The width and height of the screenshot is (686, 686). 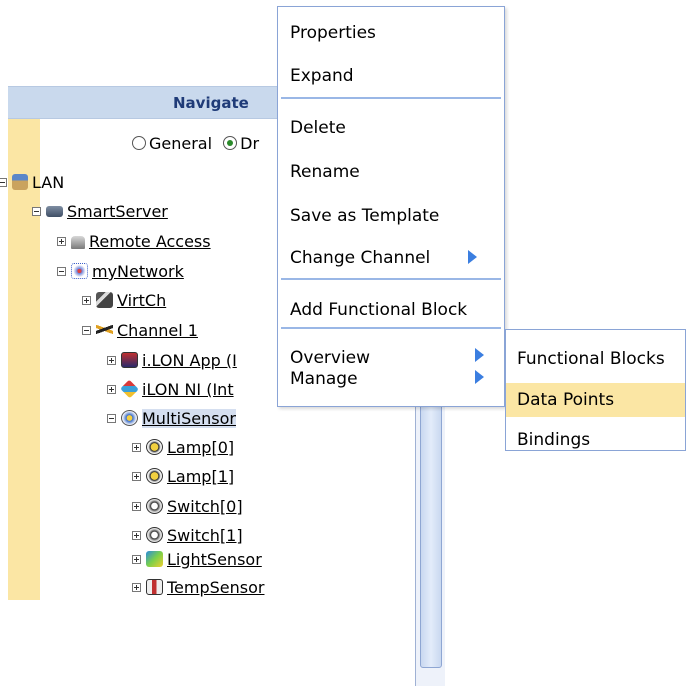 What do you see at coordinates (205, 506) in the screenshot?
I see `tree-label: Switch[0]` at bounding box center [205, 506].